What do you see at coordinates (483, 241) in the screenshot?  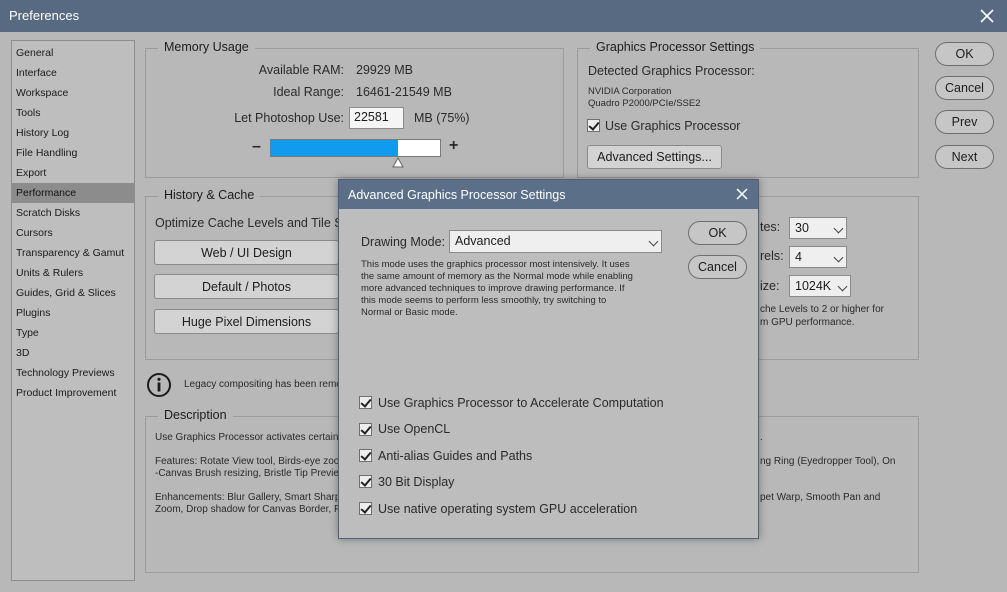 I see `drawing-mode-value: Advanced` at bounding box center [483, 241].